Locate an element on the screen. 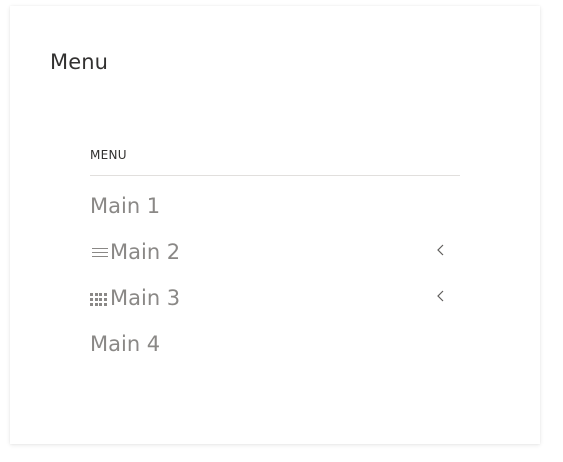  menu-item-label: Main 3 is located at coordinates (145, 298).